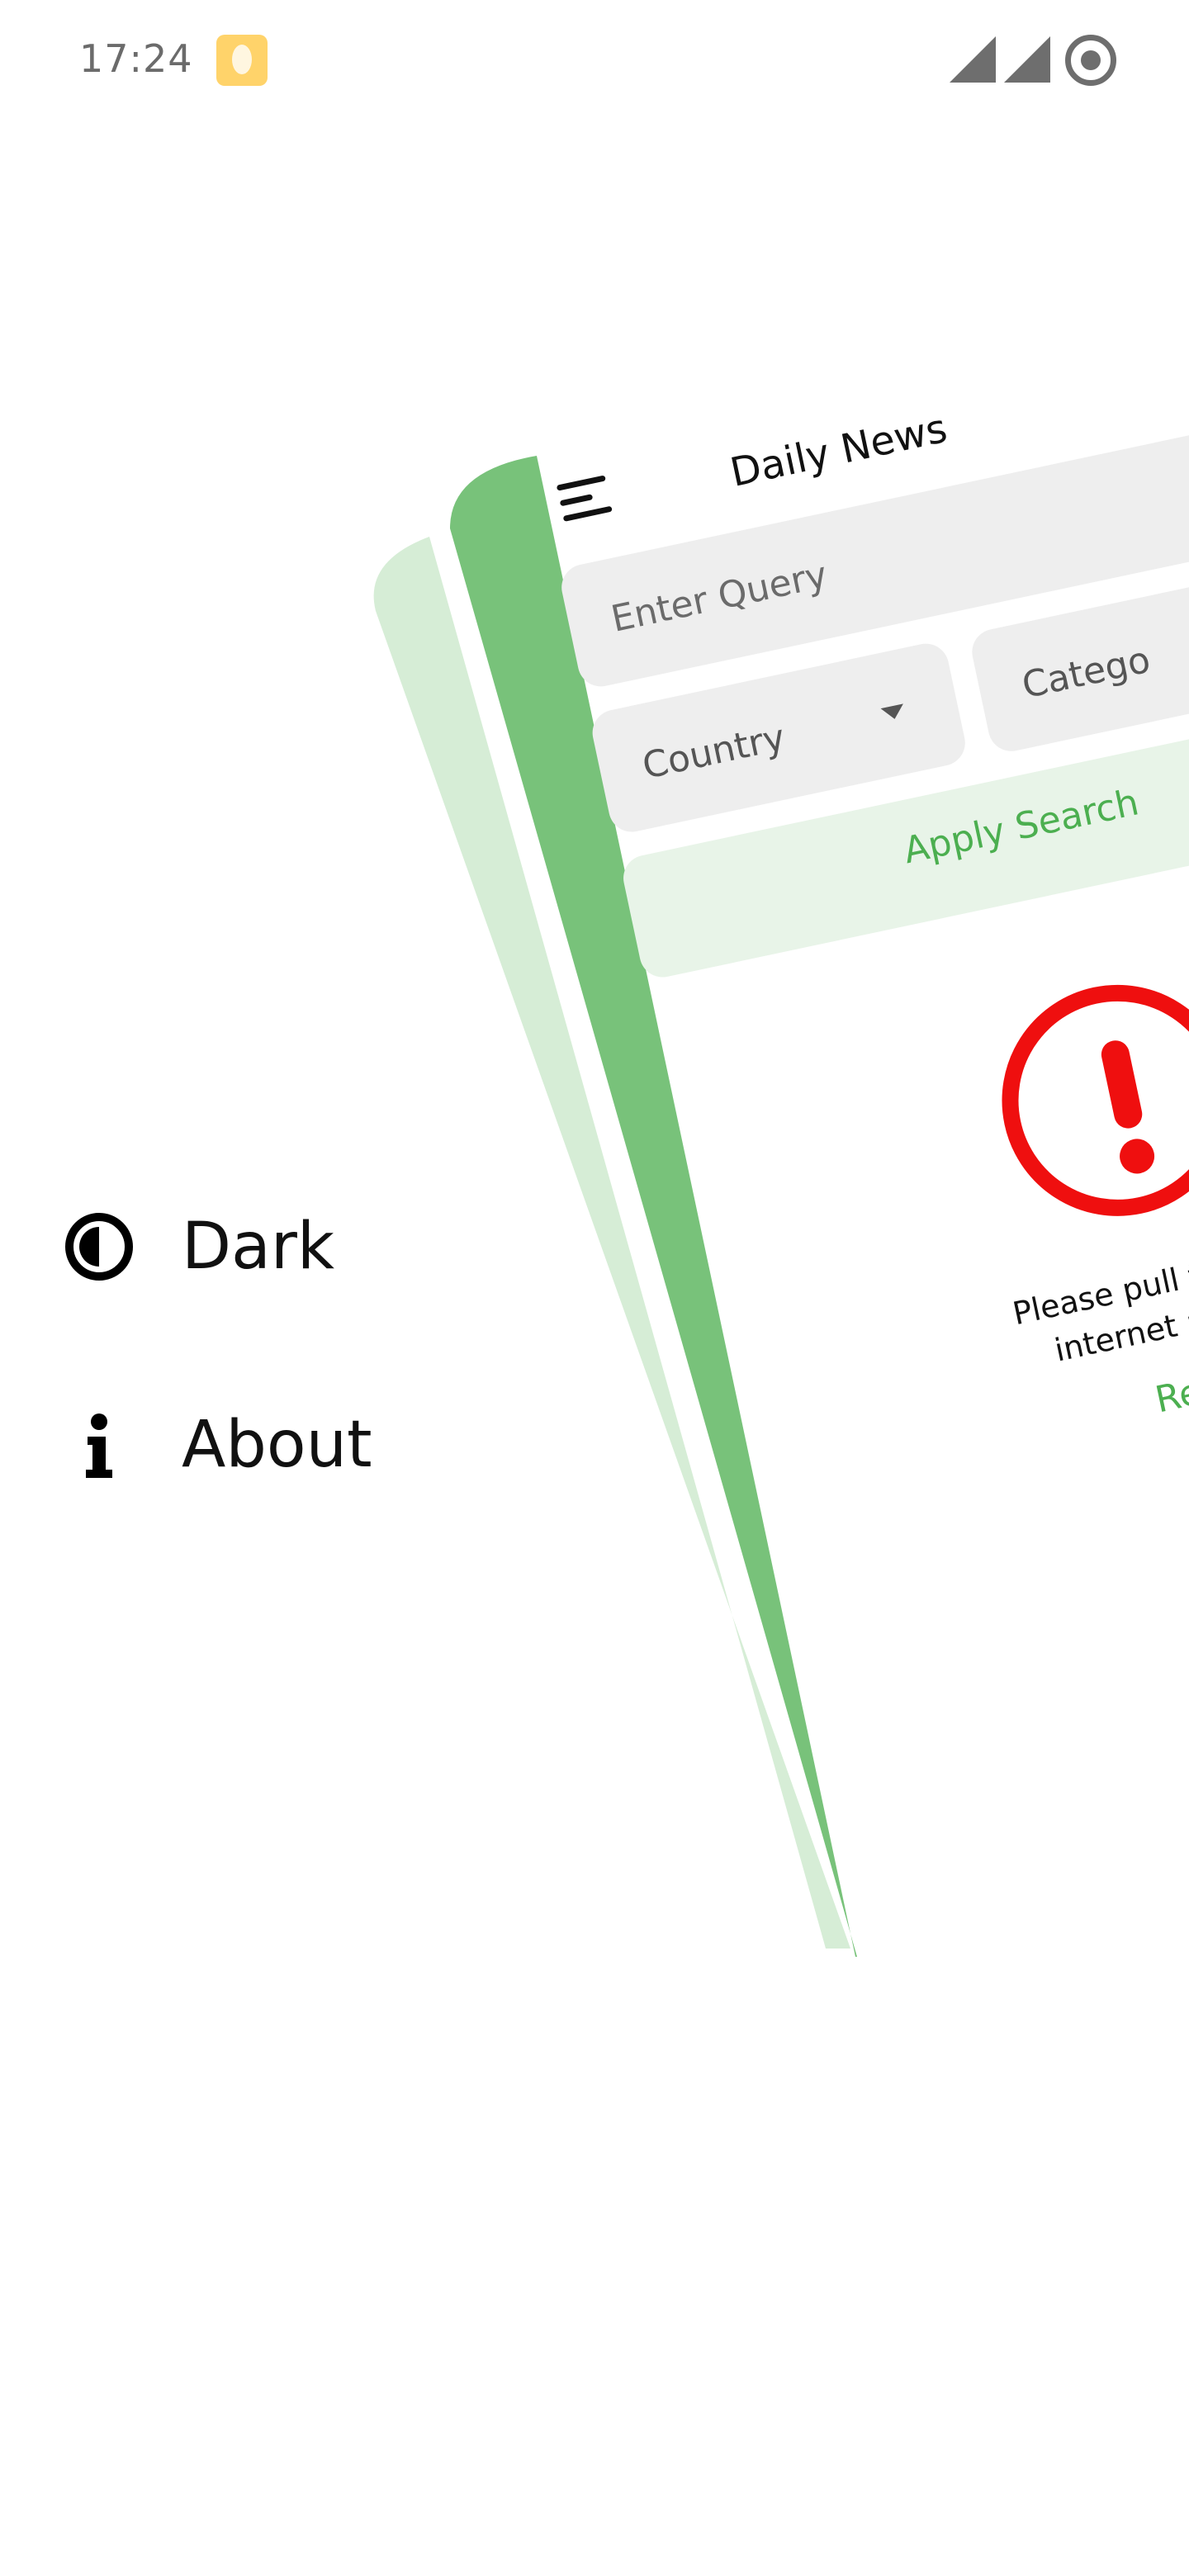  I want to click on menu-icon, so click(585, 501).